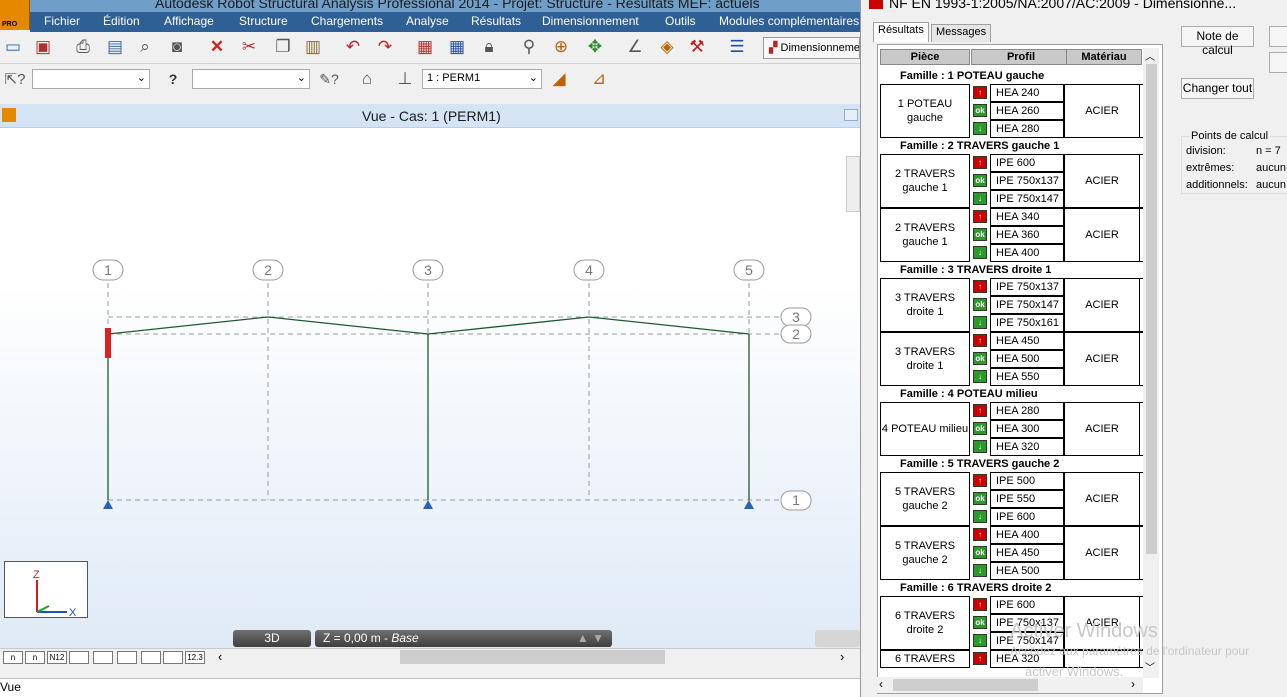  I want to click on scroll-left-icon: ‹, so click(220, 656).